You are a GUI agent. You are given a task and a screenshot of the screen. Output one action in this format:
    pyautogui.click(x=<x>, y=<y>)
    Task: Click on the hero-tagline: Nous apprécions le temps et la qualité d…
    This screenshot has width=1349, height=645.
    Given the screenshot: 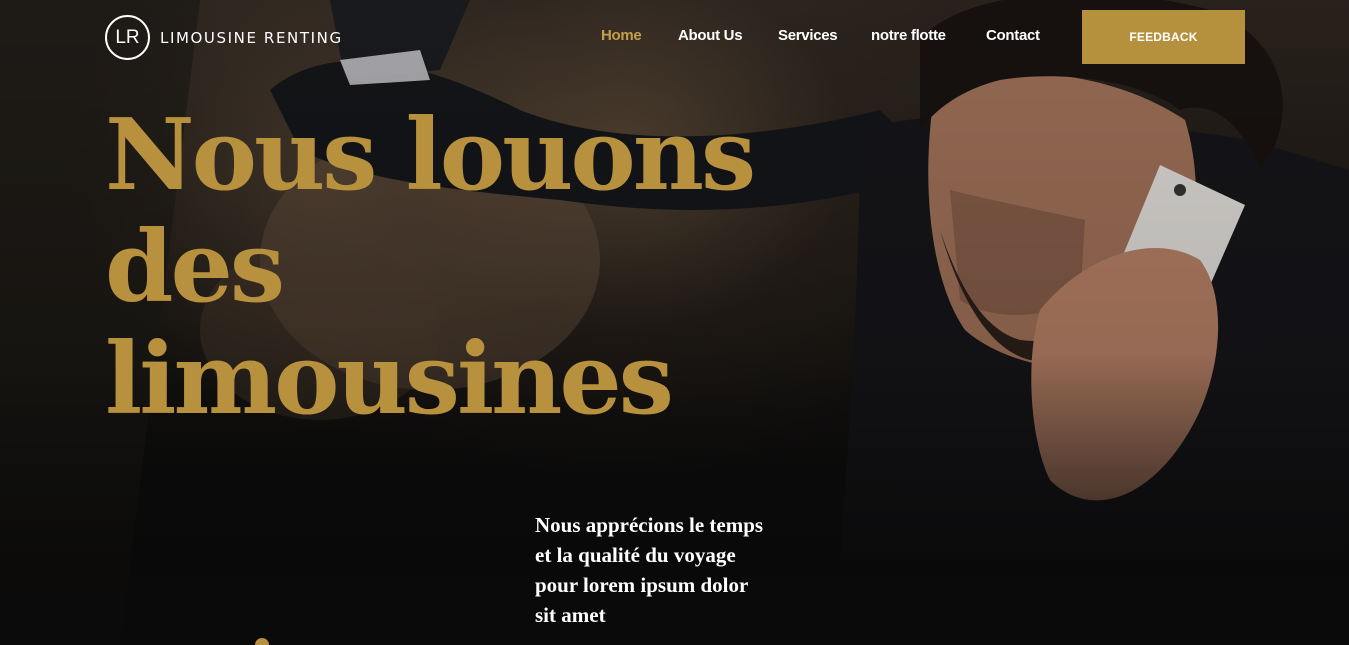 What is the action you would take?
    pyautogui.click(x=685, y=570)
    